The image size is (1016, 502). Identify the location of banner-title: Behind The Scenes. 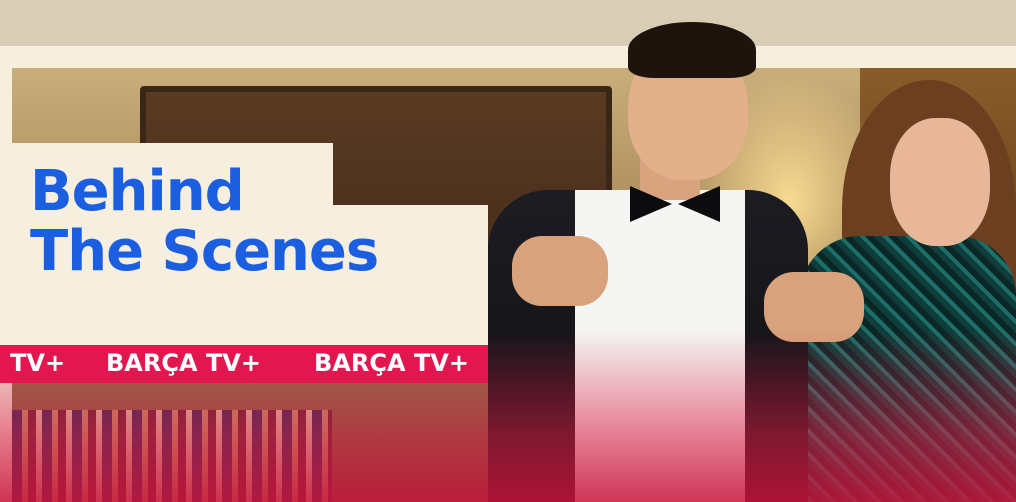
(204, 221).